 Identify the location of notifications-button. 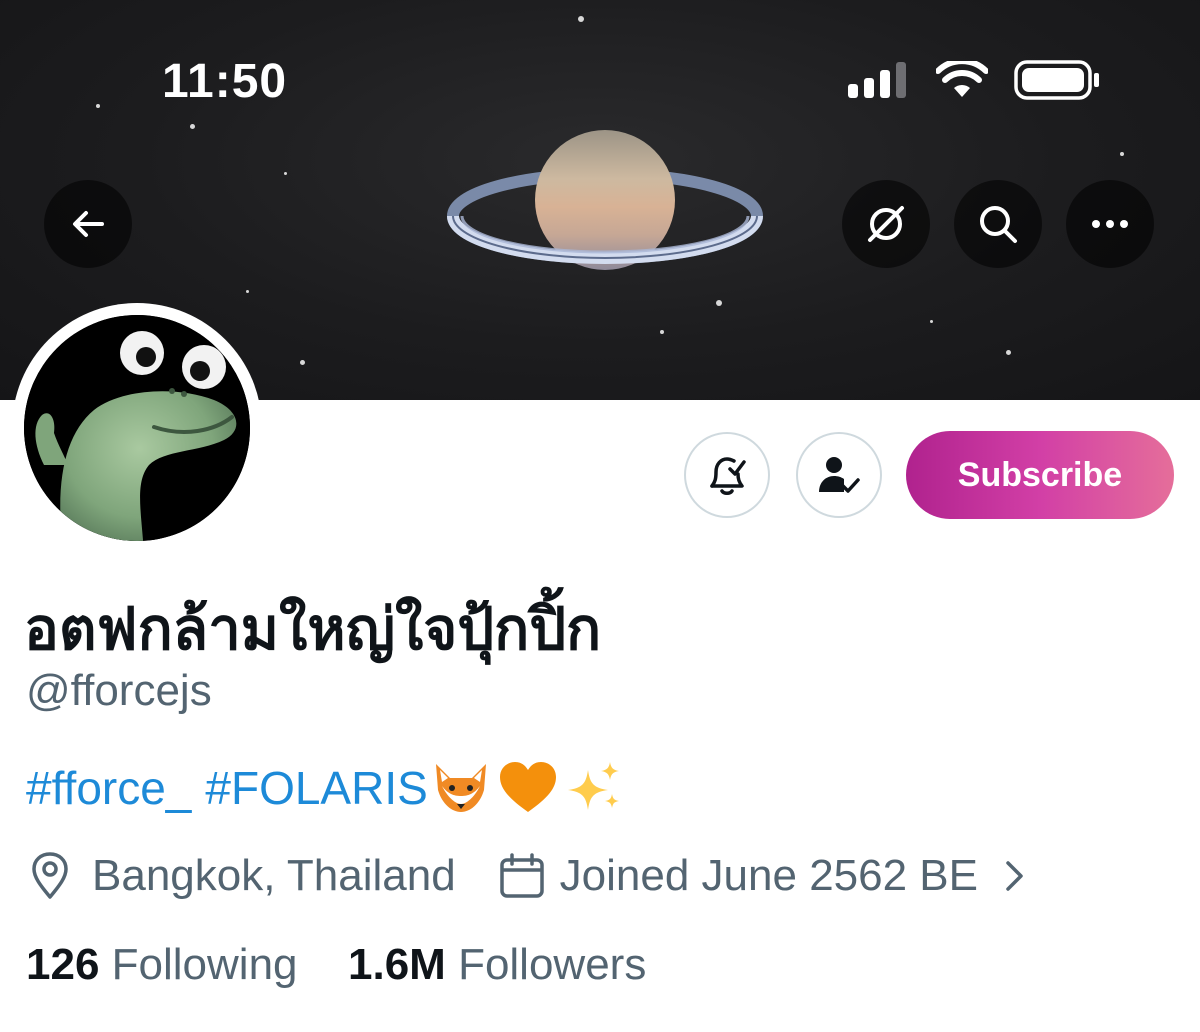
(727, 475).